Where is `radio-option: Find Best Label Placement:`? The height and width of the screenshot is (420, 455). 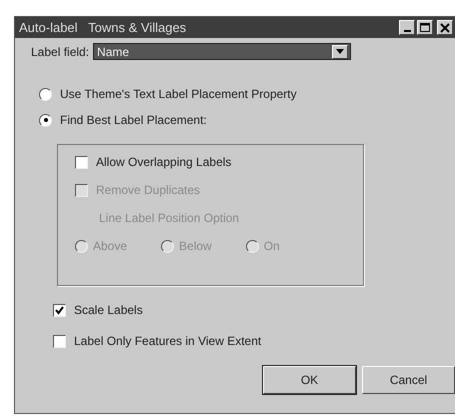
radio-option: Find Best Label Placement: is located at coordinates (247, 120).